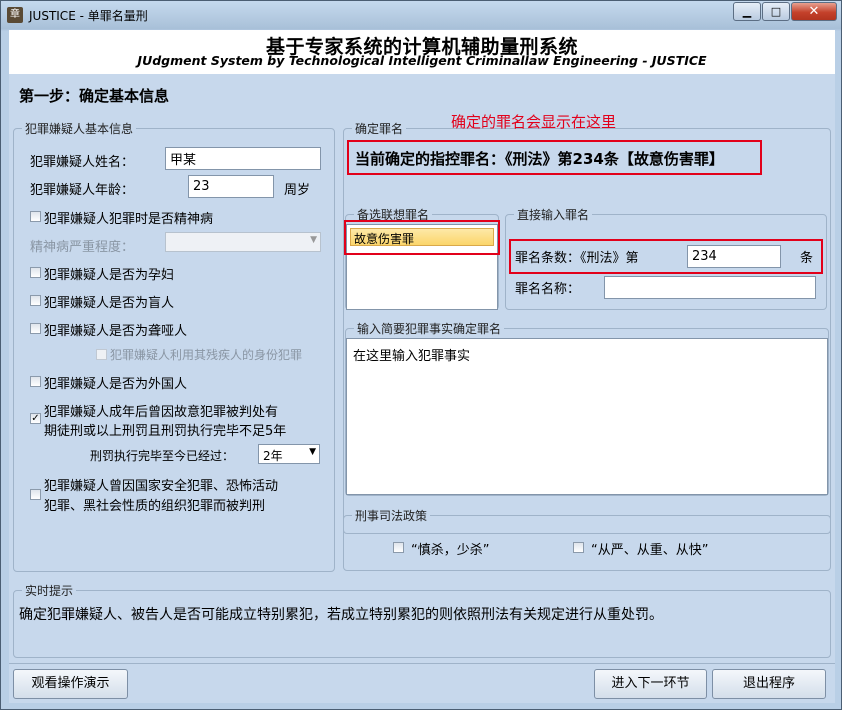  I want to click on special-crime-label-line1: 犯罪嫌疑人曾因国家安全犯罪、恐怖活动, so click(161, 486).